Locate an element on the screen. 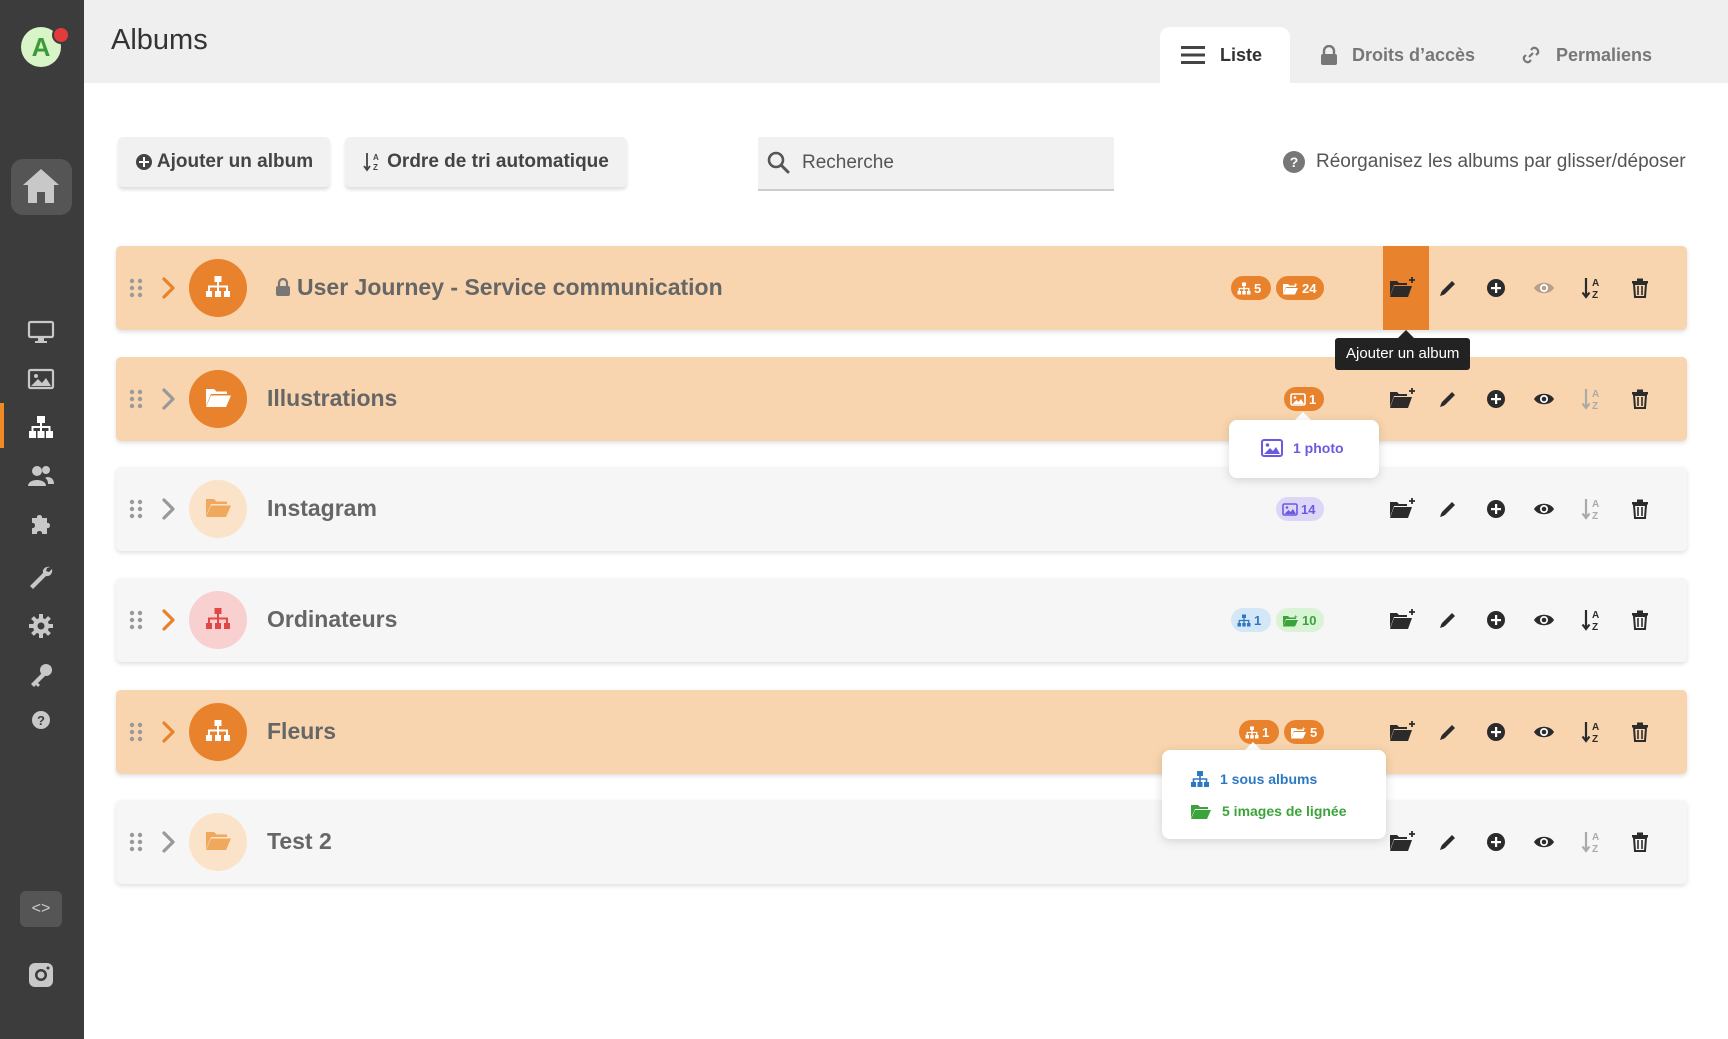 This screenshot has width=1728, height=1039. album-name: Illustrations is located at coordinates (332, 398).